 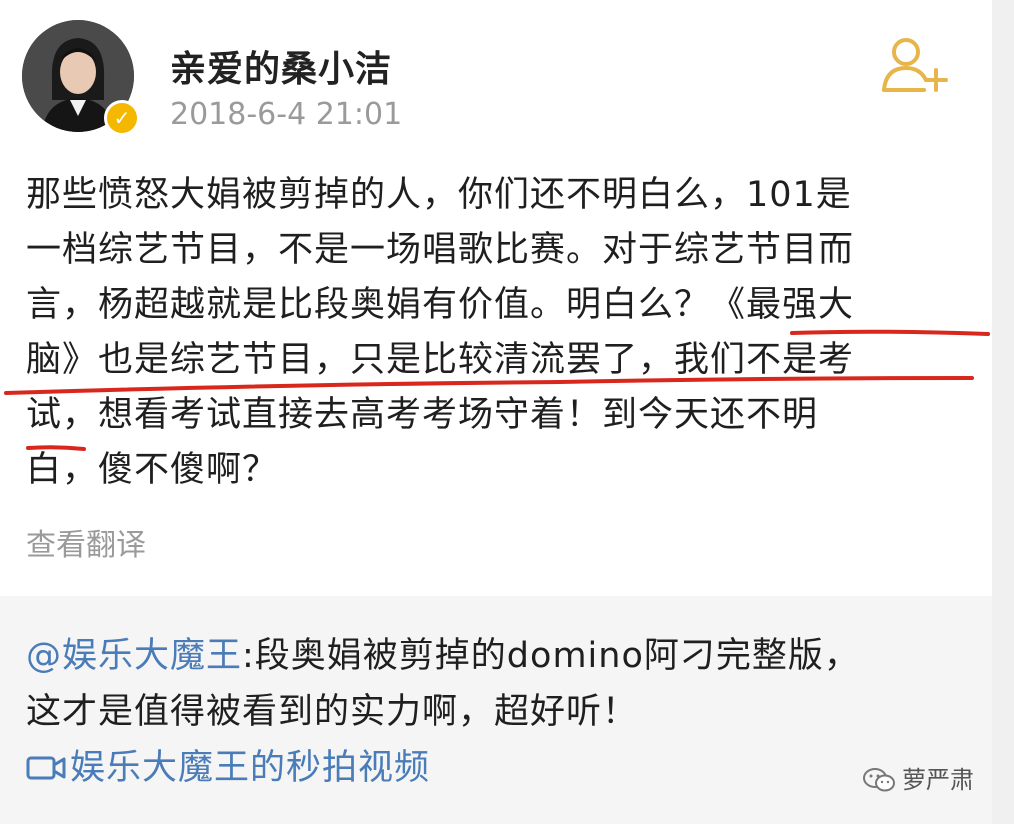 I want to click on post-line: 一档综艺节目，不是一场唱歌比赛。对于综艺节目而, so click(x=440, y=250).